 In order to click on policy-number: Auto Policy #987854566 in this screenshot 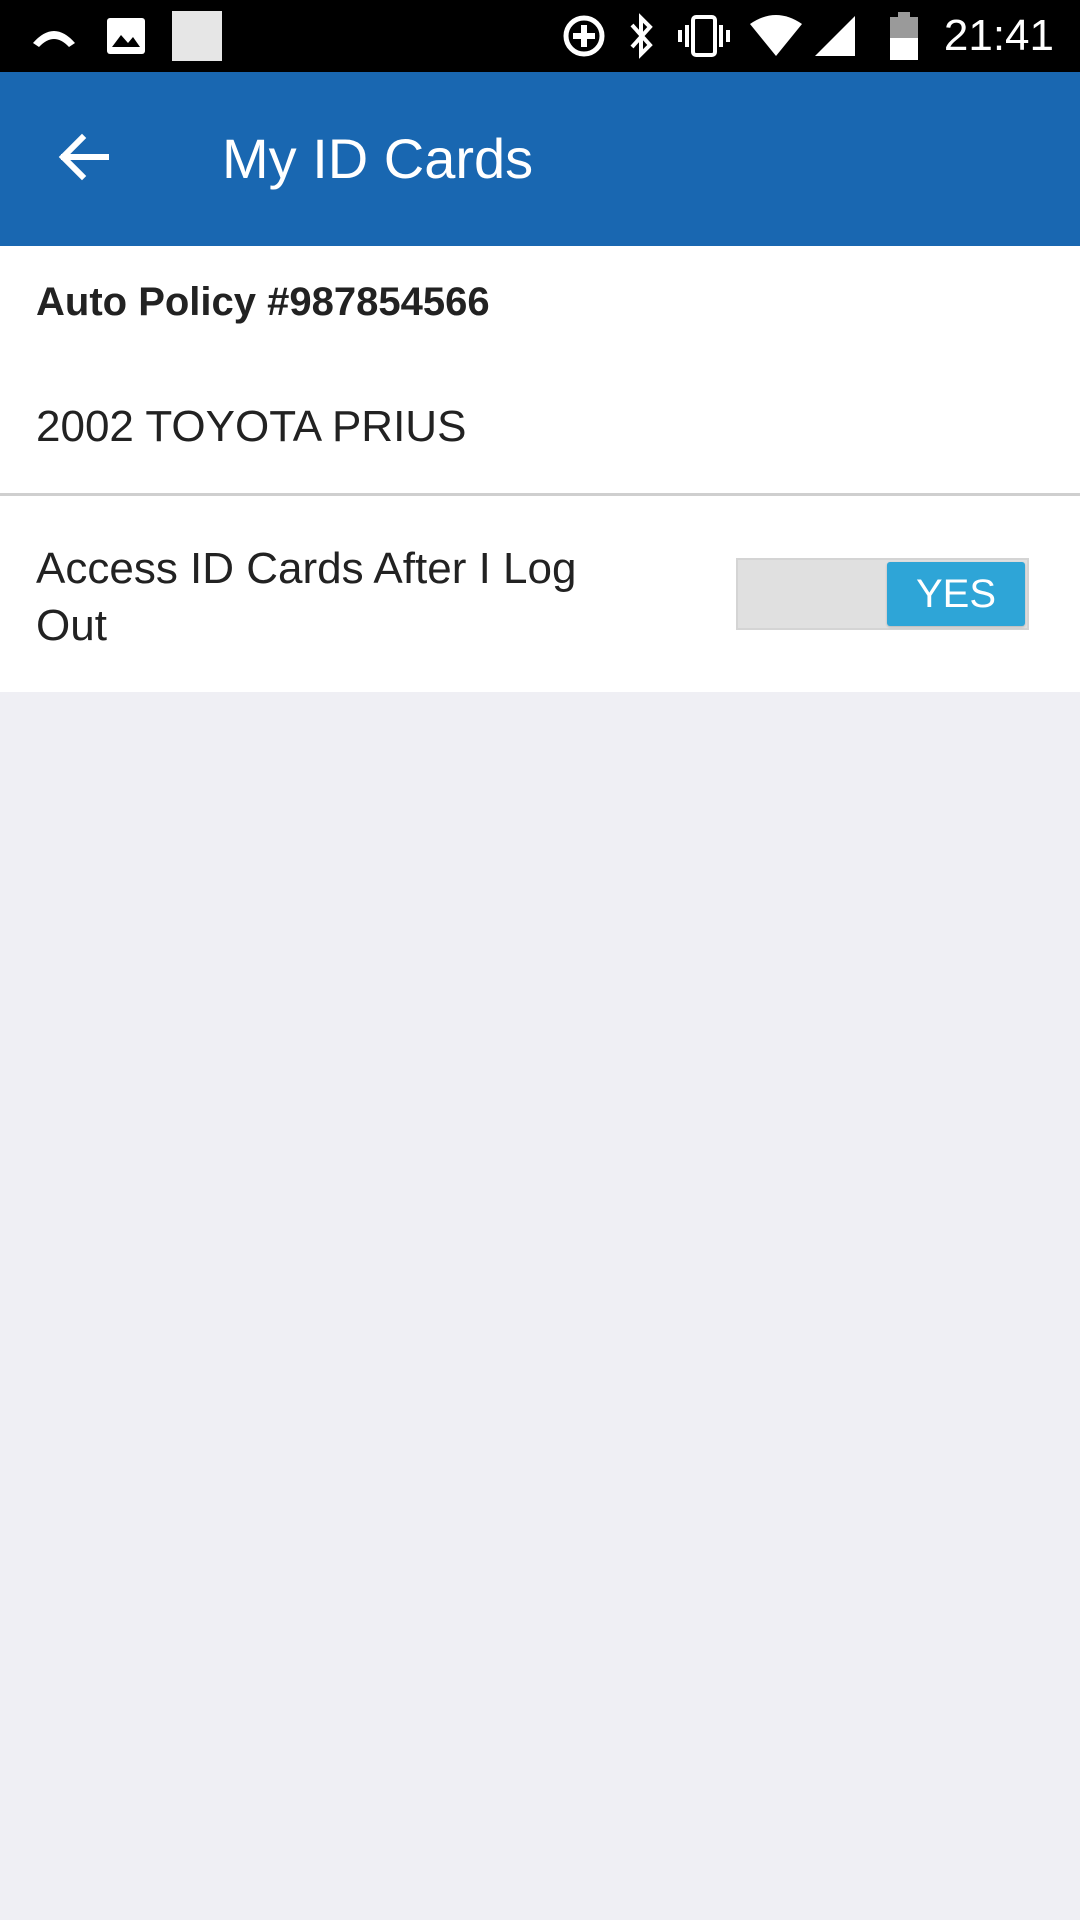, I will do `click(263, 302)`.